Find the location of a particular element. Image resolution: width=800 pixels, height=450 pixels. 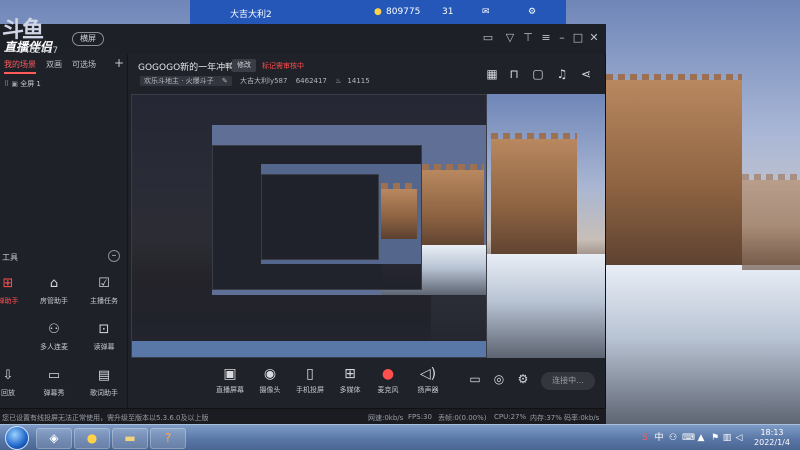

menu-icon: ≡ is located at coordinates (546, 38).